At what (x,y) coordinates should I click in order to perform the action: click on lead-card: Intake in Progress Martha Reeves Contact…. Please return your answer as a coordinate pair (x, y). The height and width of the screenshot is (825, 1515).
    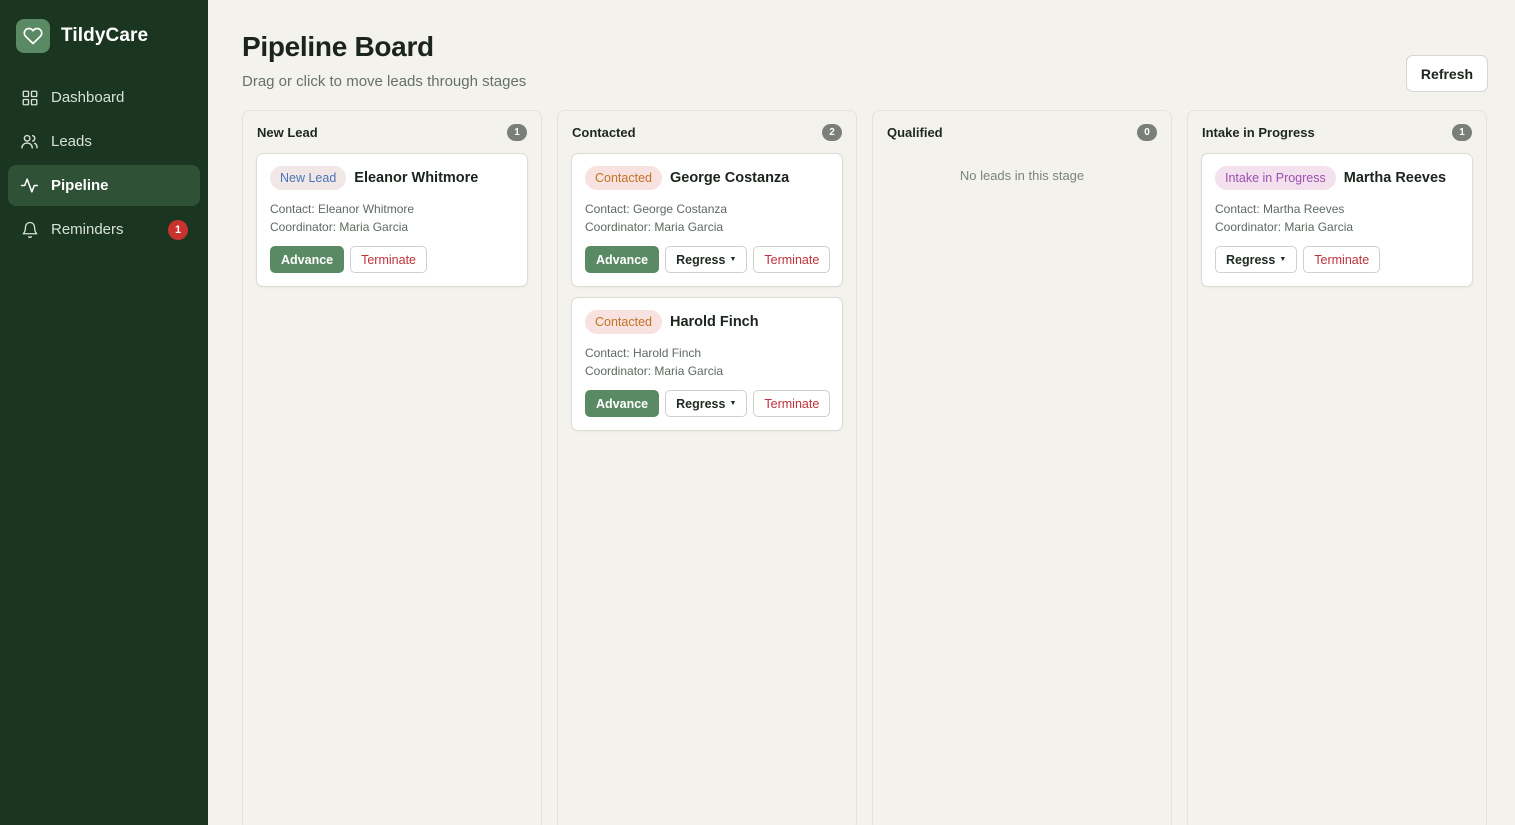
    Looking at the image, I should click on (1337, 220).